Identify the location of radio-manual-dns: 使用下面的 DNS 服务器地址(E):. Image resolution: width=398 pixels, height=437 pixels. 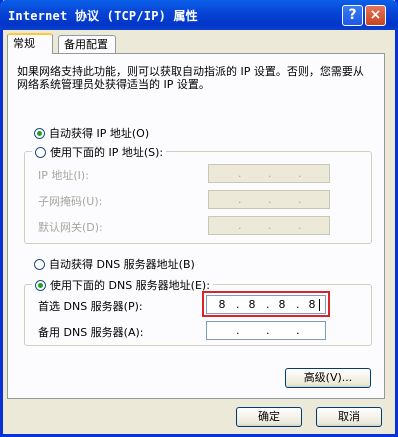
(122, 285).